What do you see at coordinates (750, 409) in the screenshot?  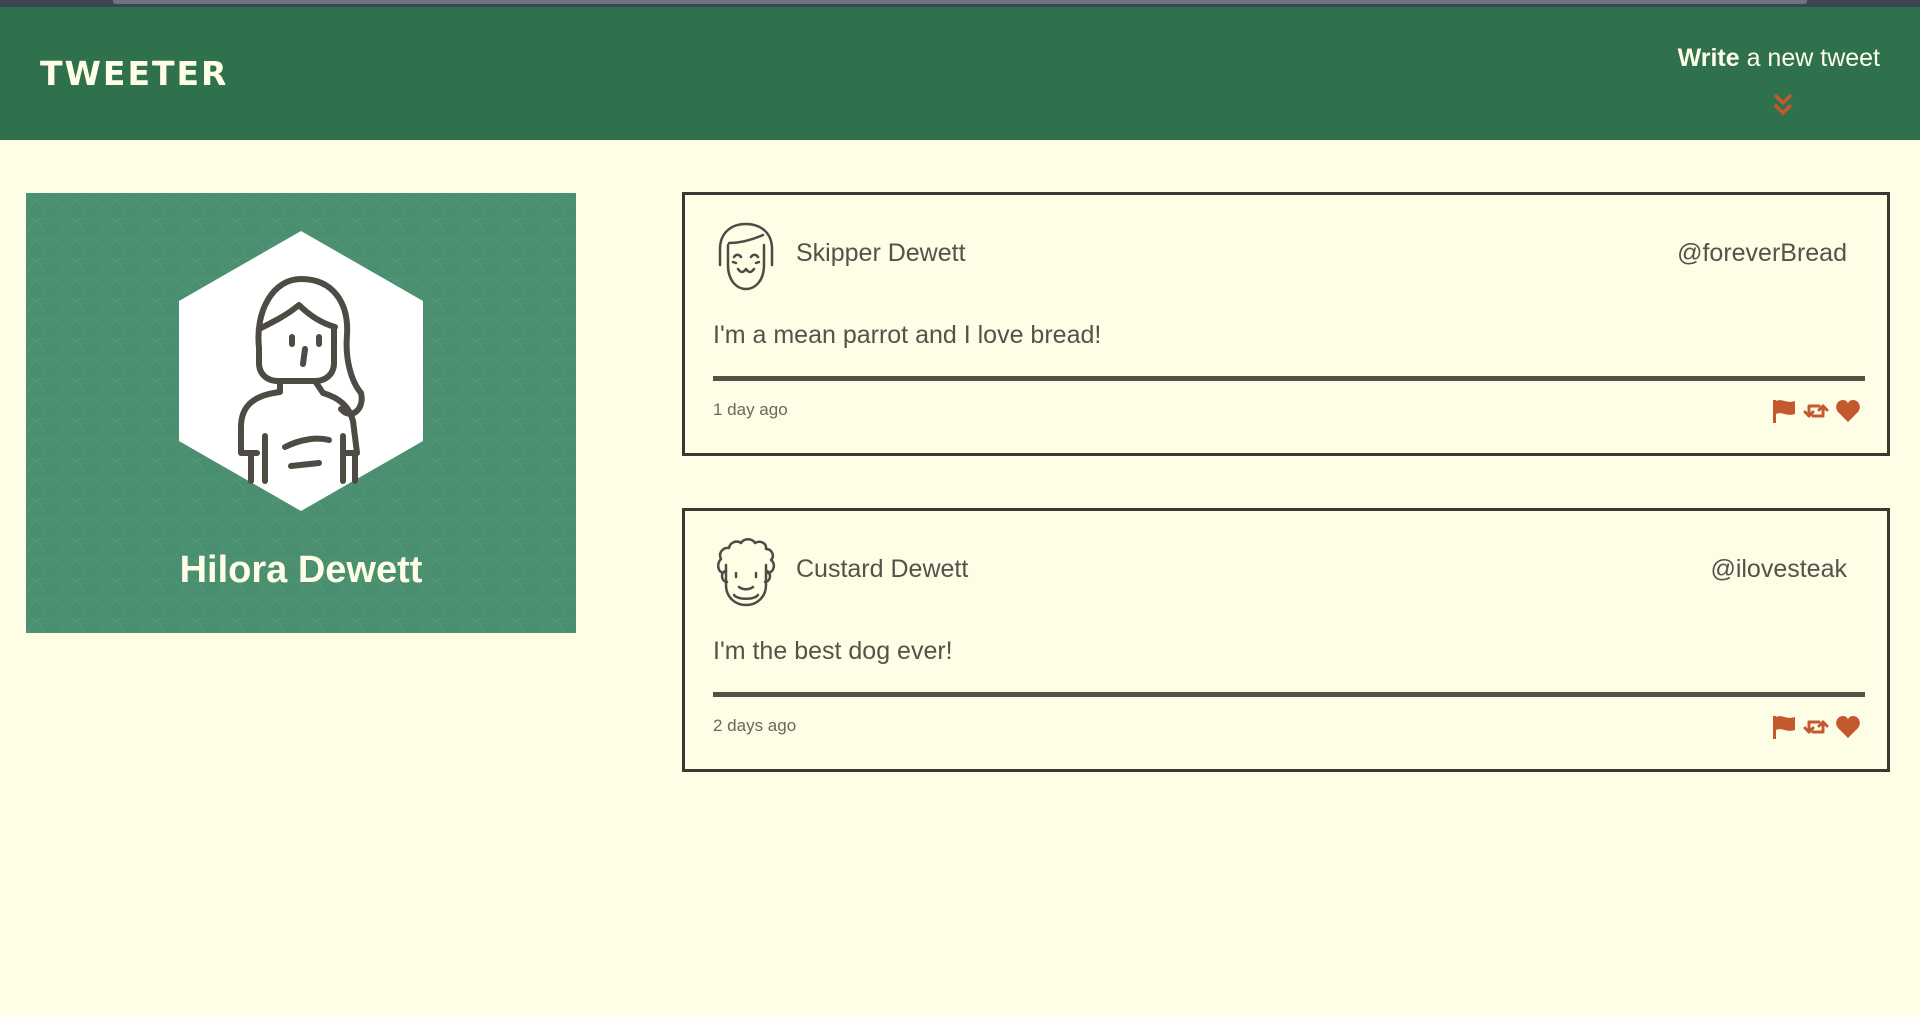 I see `tweet-timestamp: 1 day ago` at bounding box center [750, 409].